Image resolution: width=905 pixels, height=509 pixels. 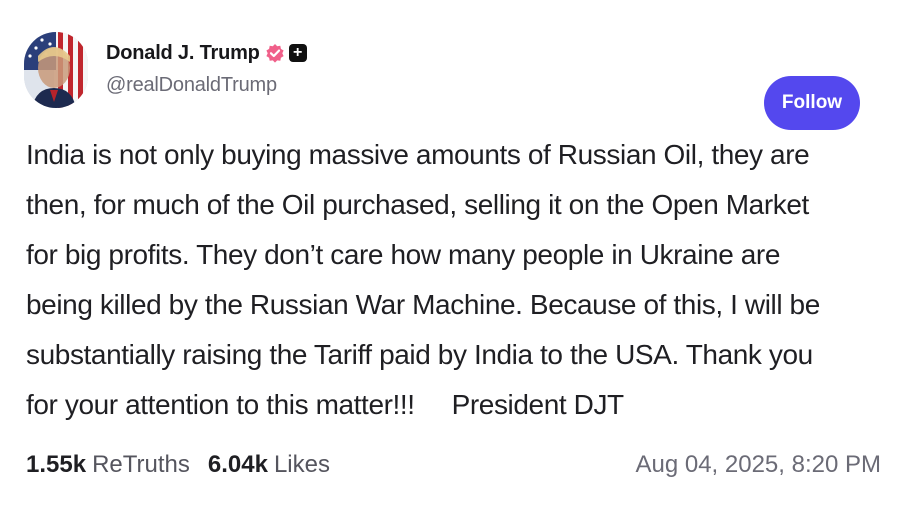 What do you see at coordinates (183, 53) in the screenshot?
I see `display-name: Donald J. Trump` at bounding box center [183, 53].